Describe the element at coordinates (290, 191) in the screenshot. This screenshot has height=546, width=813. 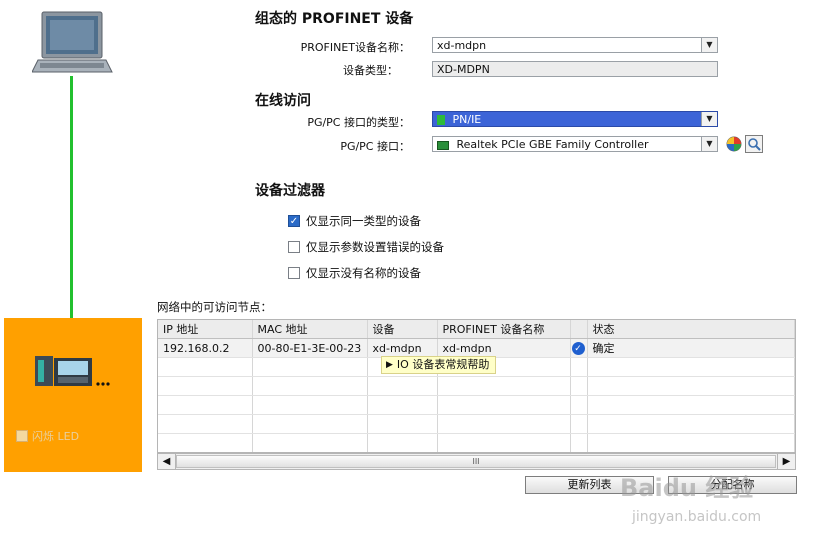
I see `filter-heading: 设备过滤器` at that location.